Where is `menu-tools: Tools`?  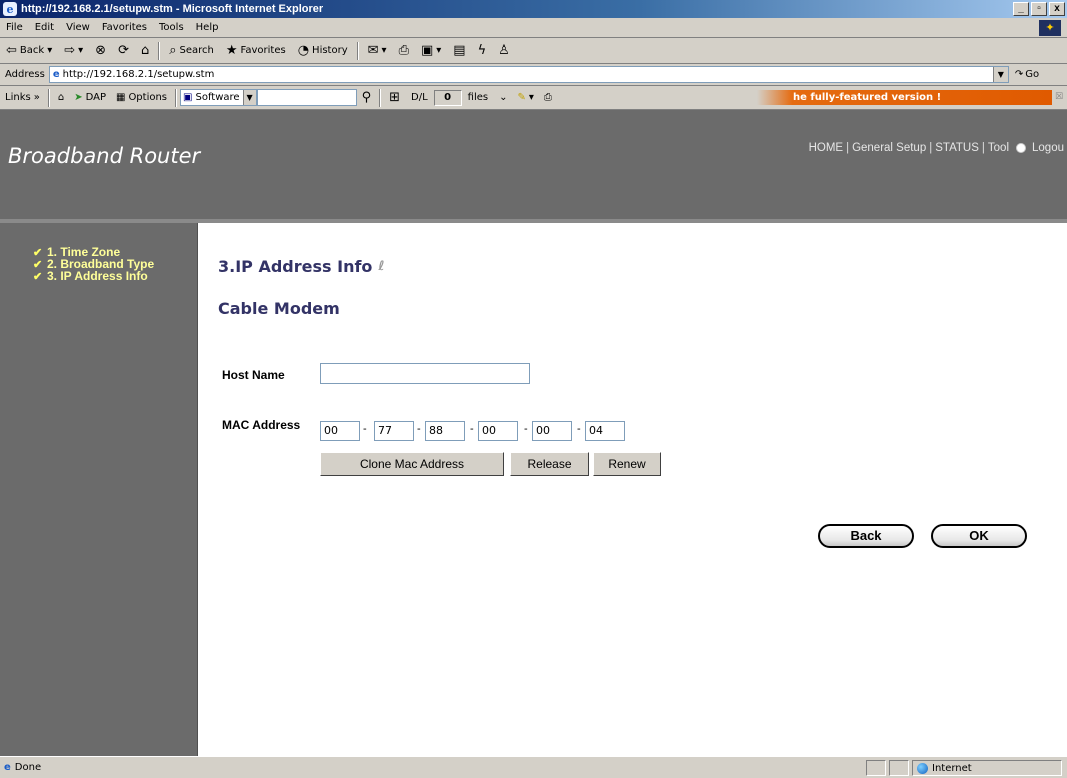 menu-tools: Tools is located at coordinates (171, 27).